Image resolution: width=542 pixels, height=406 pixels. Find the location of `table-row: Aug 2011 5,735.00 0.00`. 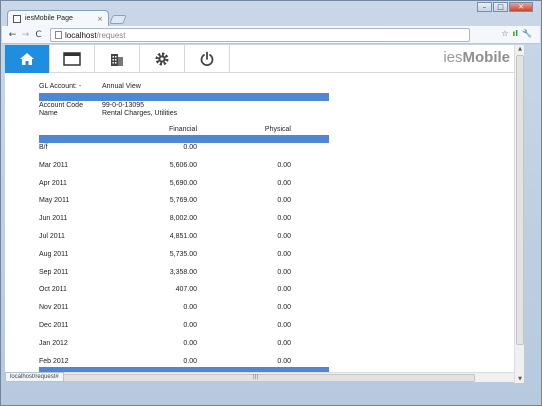

table-row: Aug 2011 5,735.00 0.00 is located at coordinates (184, 260).